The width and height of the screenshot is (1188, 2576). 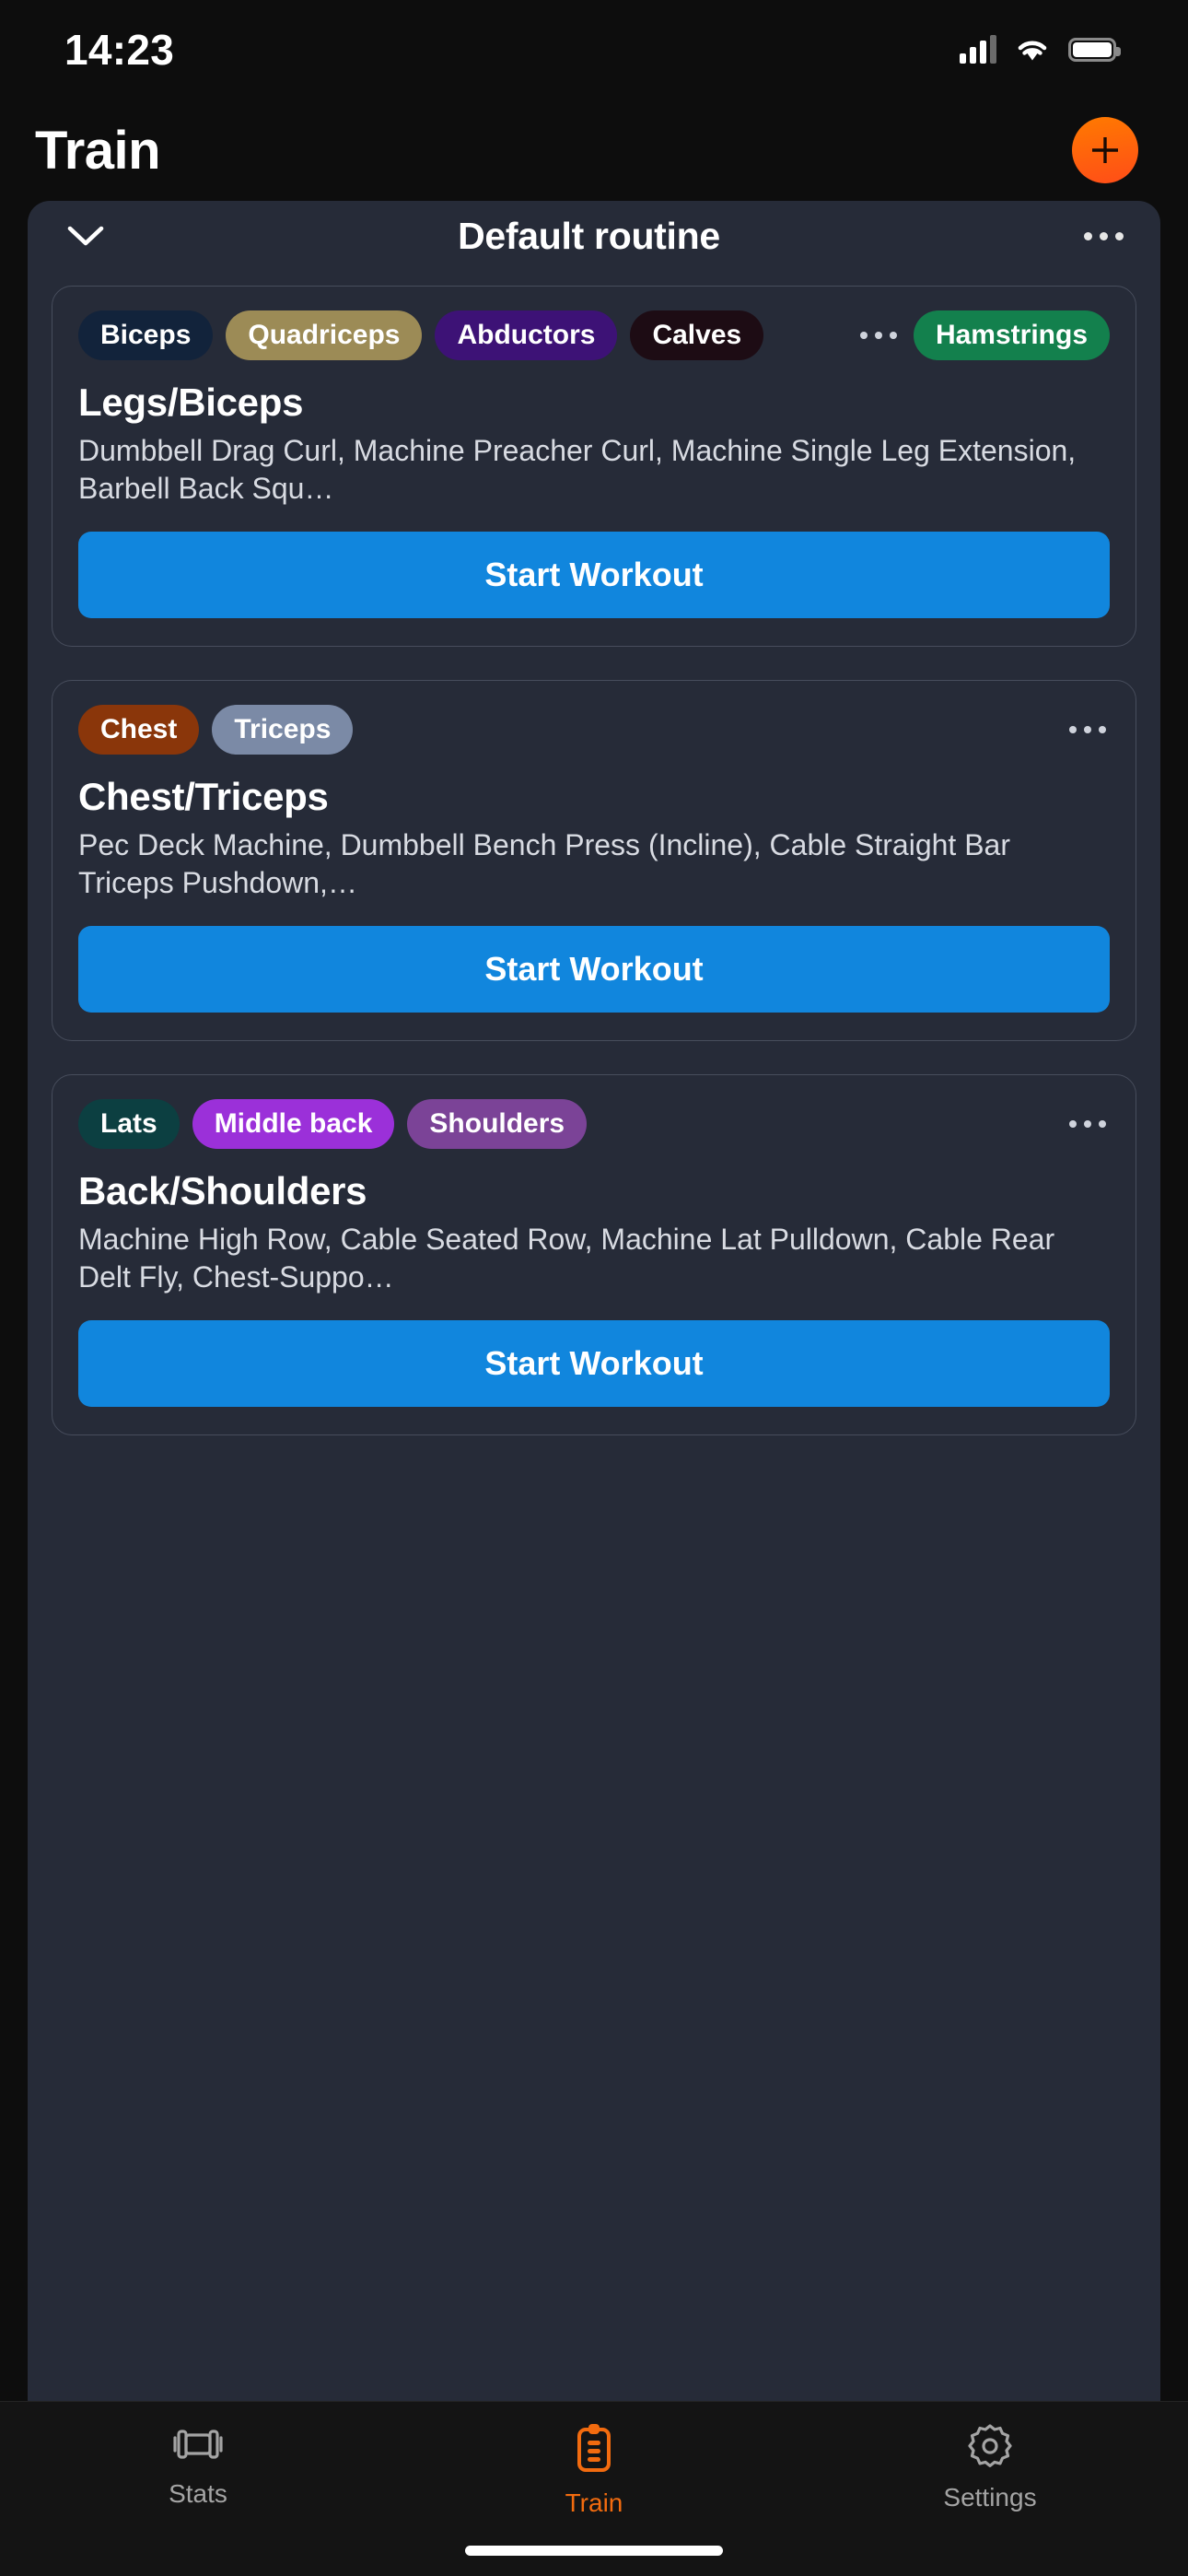 I want to click on dumbbell-icon, so click(x=198, y=2444).